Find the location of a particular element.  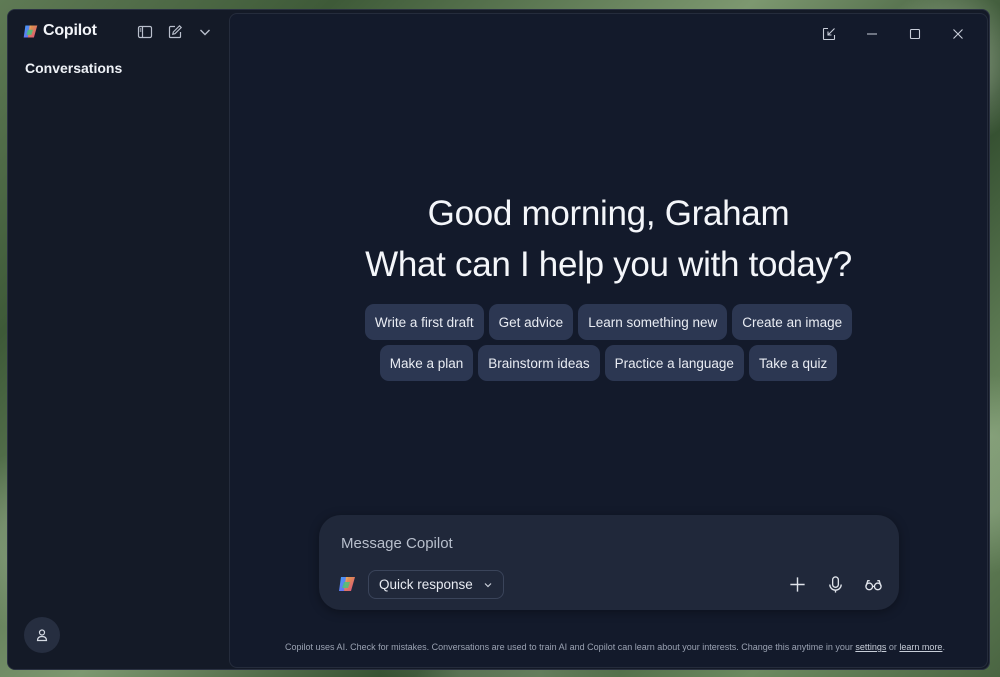

conversations-heading: Conversations is located at coordinates (74, 68).